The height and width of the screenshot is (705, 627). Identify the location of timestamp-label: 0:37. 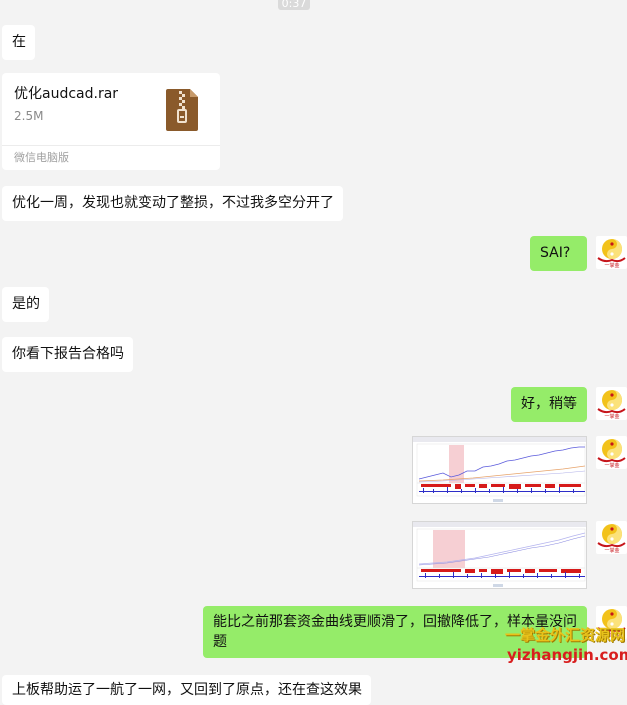
(294, 5).